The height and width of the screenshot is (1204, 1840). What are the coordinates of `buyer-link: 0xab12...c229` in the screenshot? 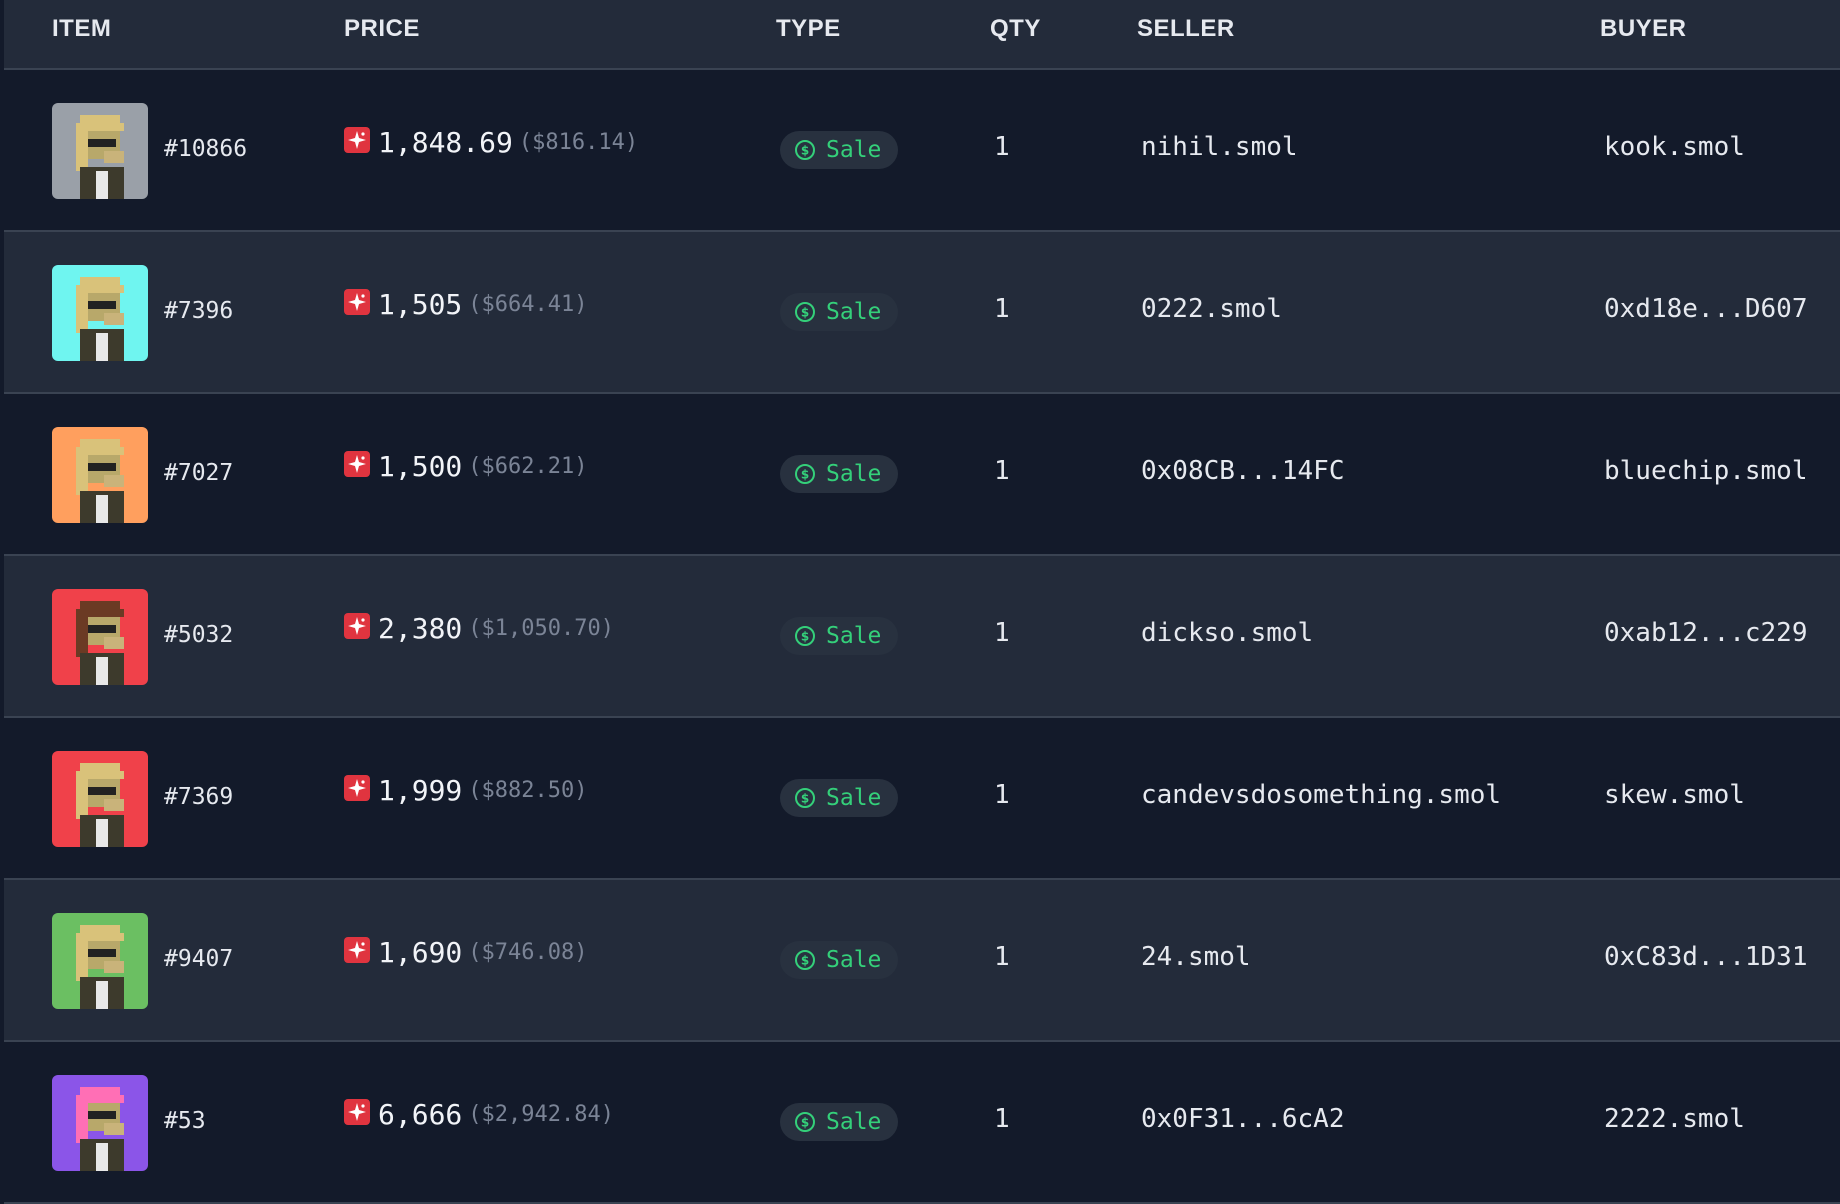 It's located at (1706, 633).